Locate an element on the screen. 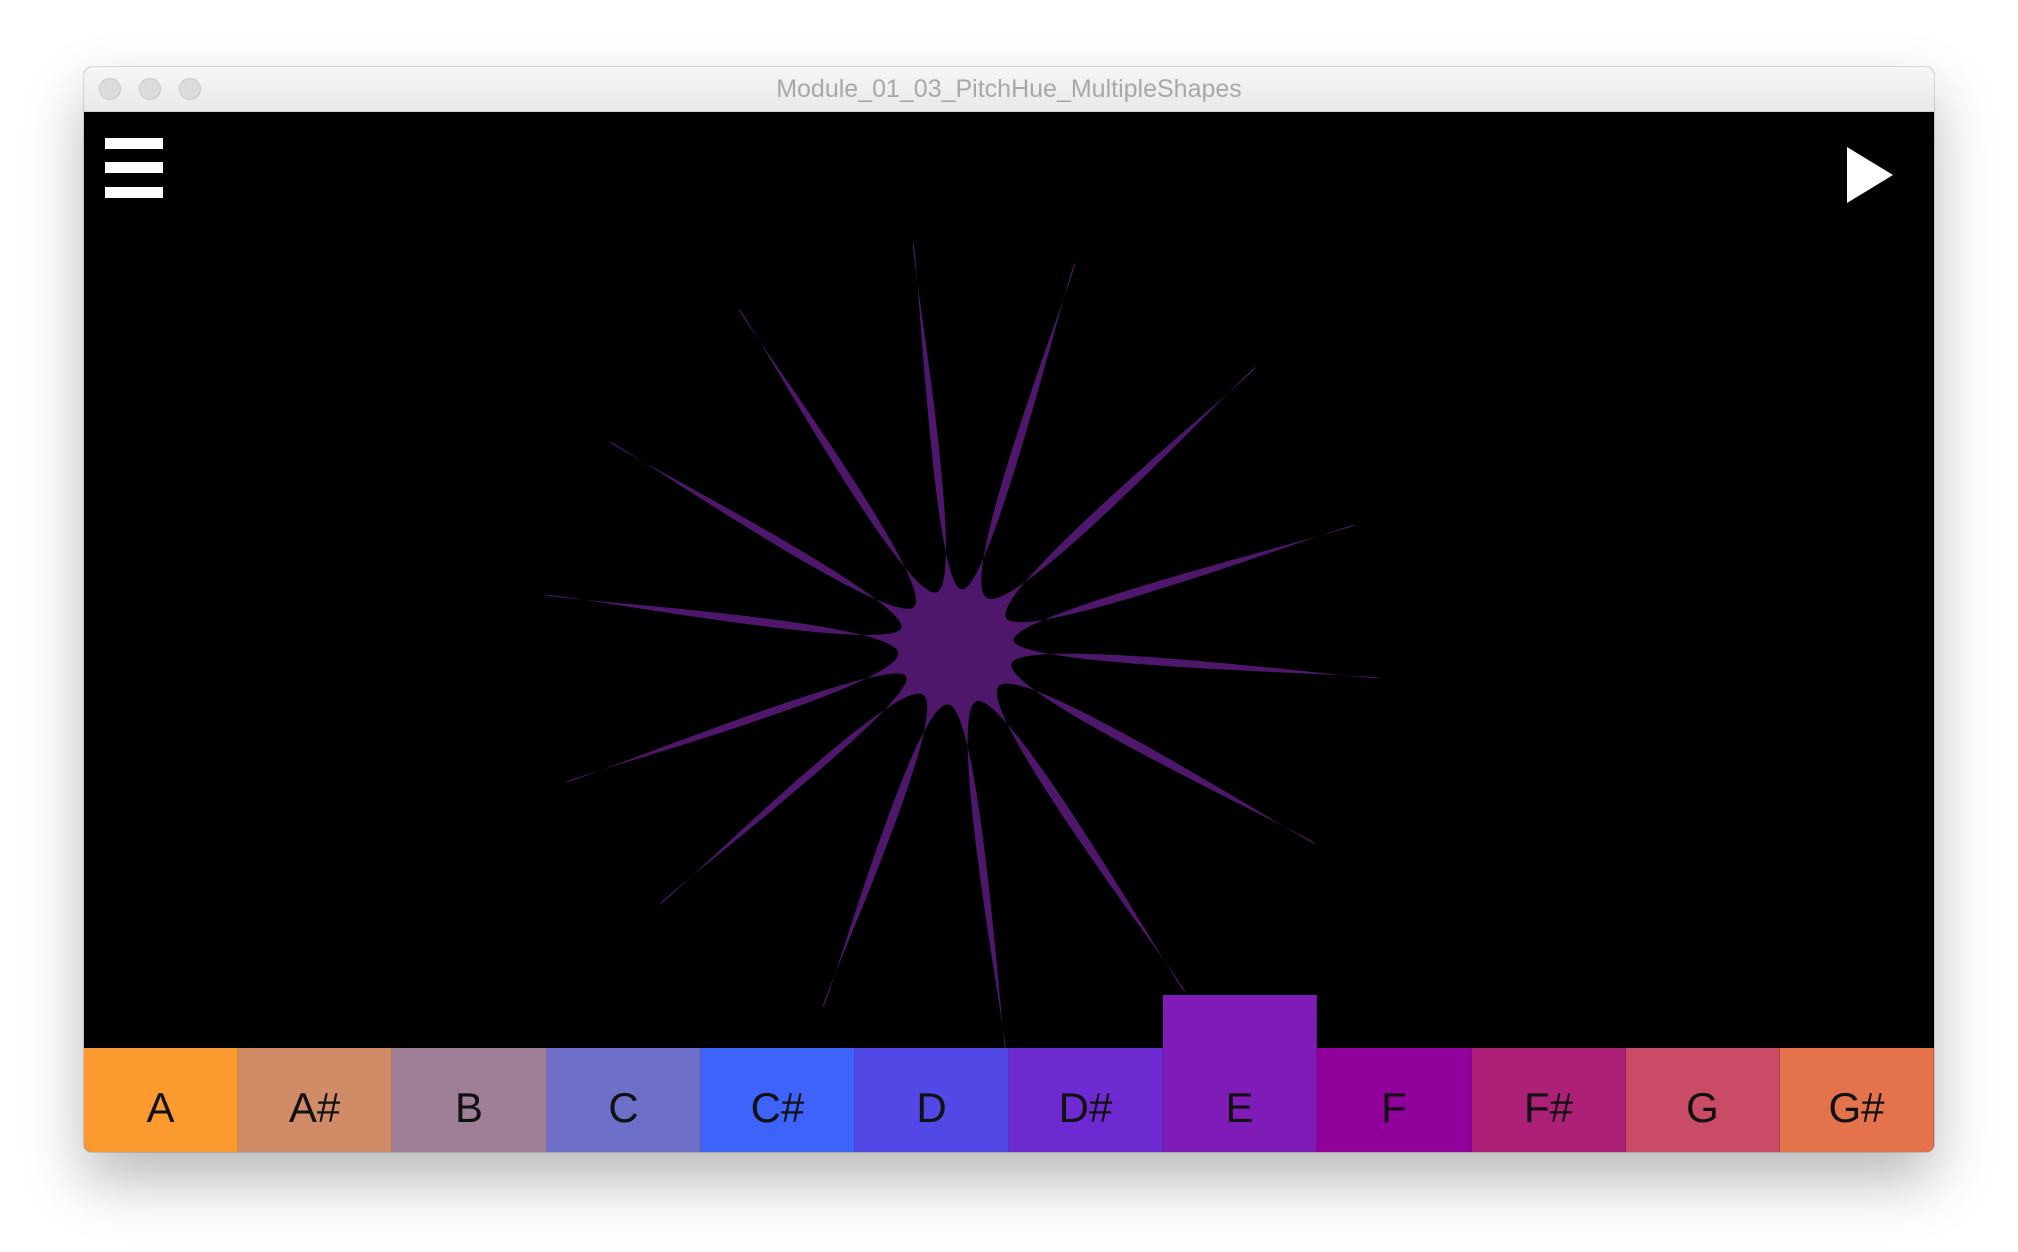  pitch-key-label: A is located at coordinates (160, 1107).